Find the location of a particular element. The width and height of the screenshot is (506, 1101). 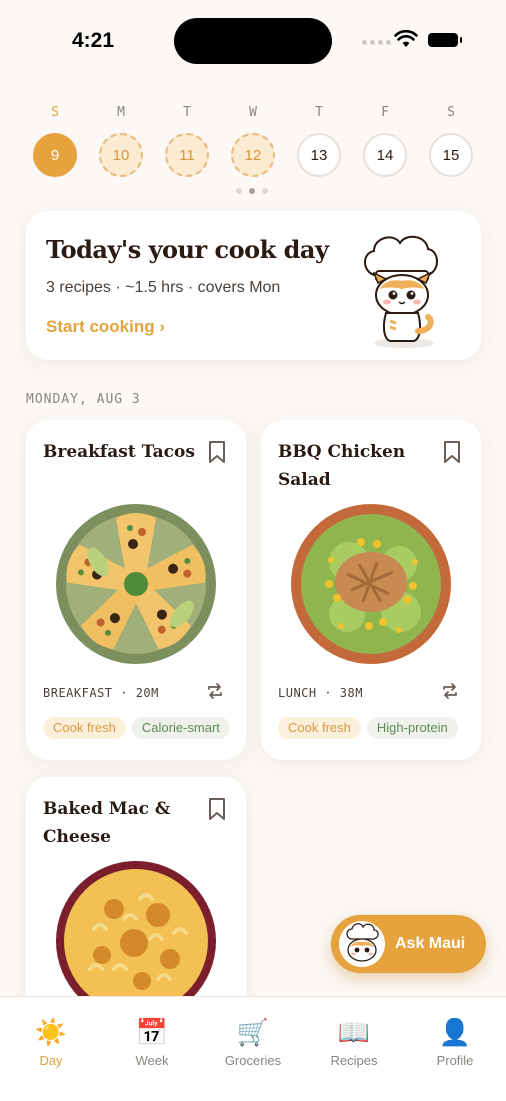

day-4: T 13 is located at coordinates (319, 140).